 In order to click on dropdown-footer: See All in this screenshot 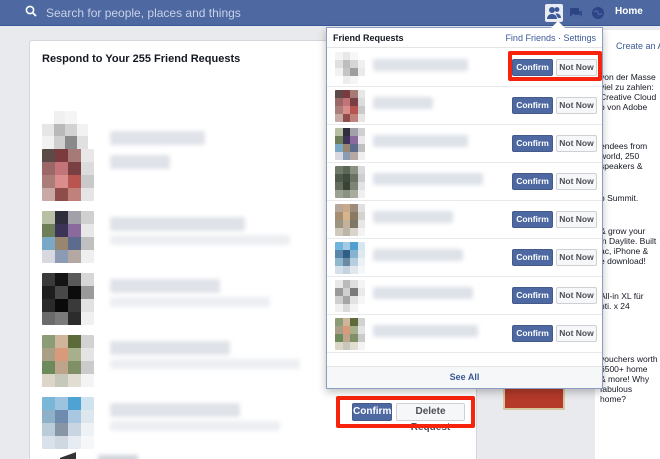, I will do `click(464, 377)`.